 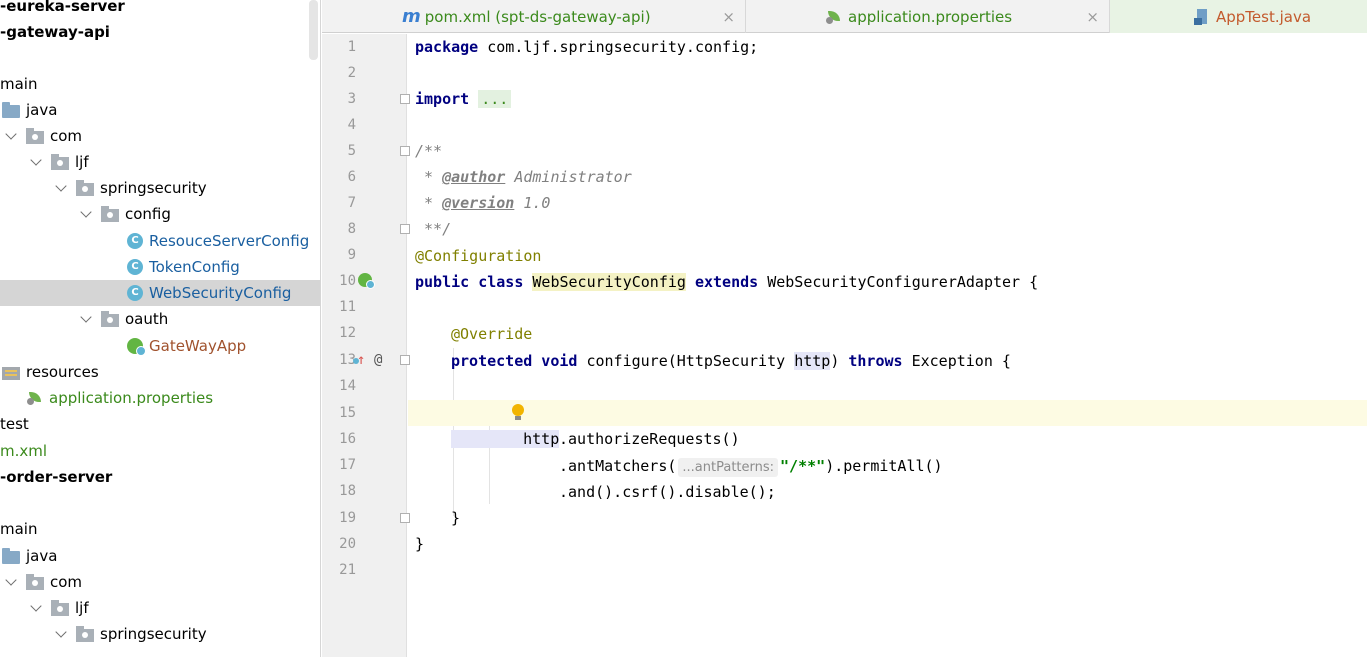 What do you see at coordinates (42, 556) in the screenshot?
I see `tree-item-label: java` at bounding box center [42, 556].